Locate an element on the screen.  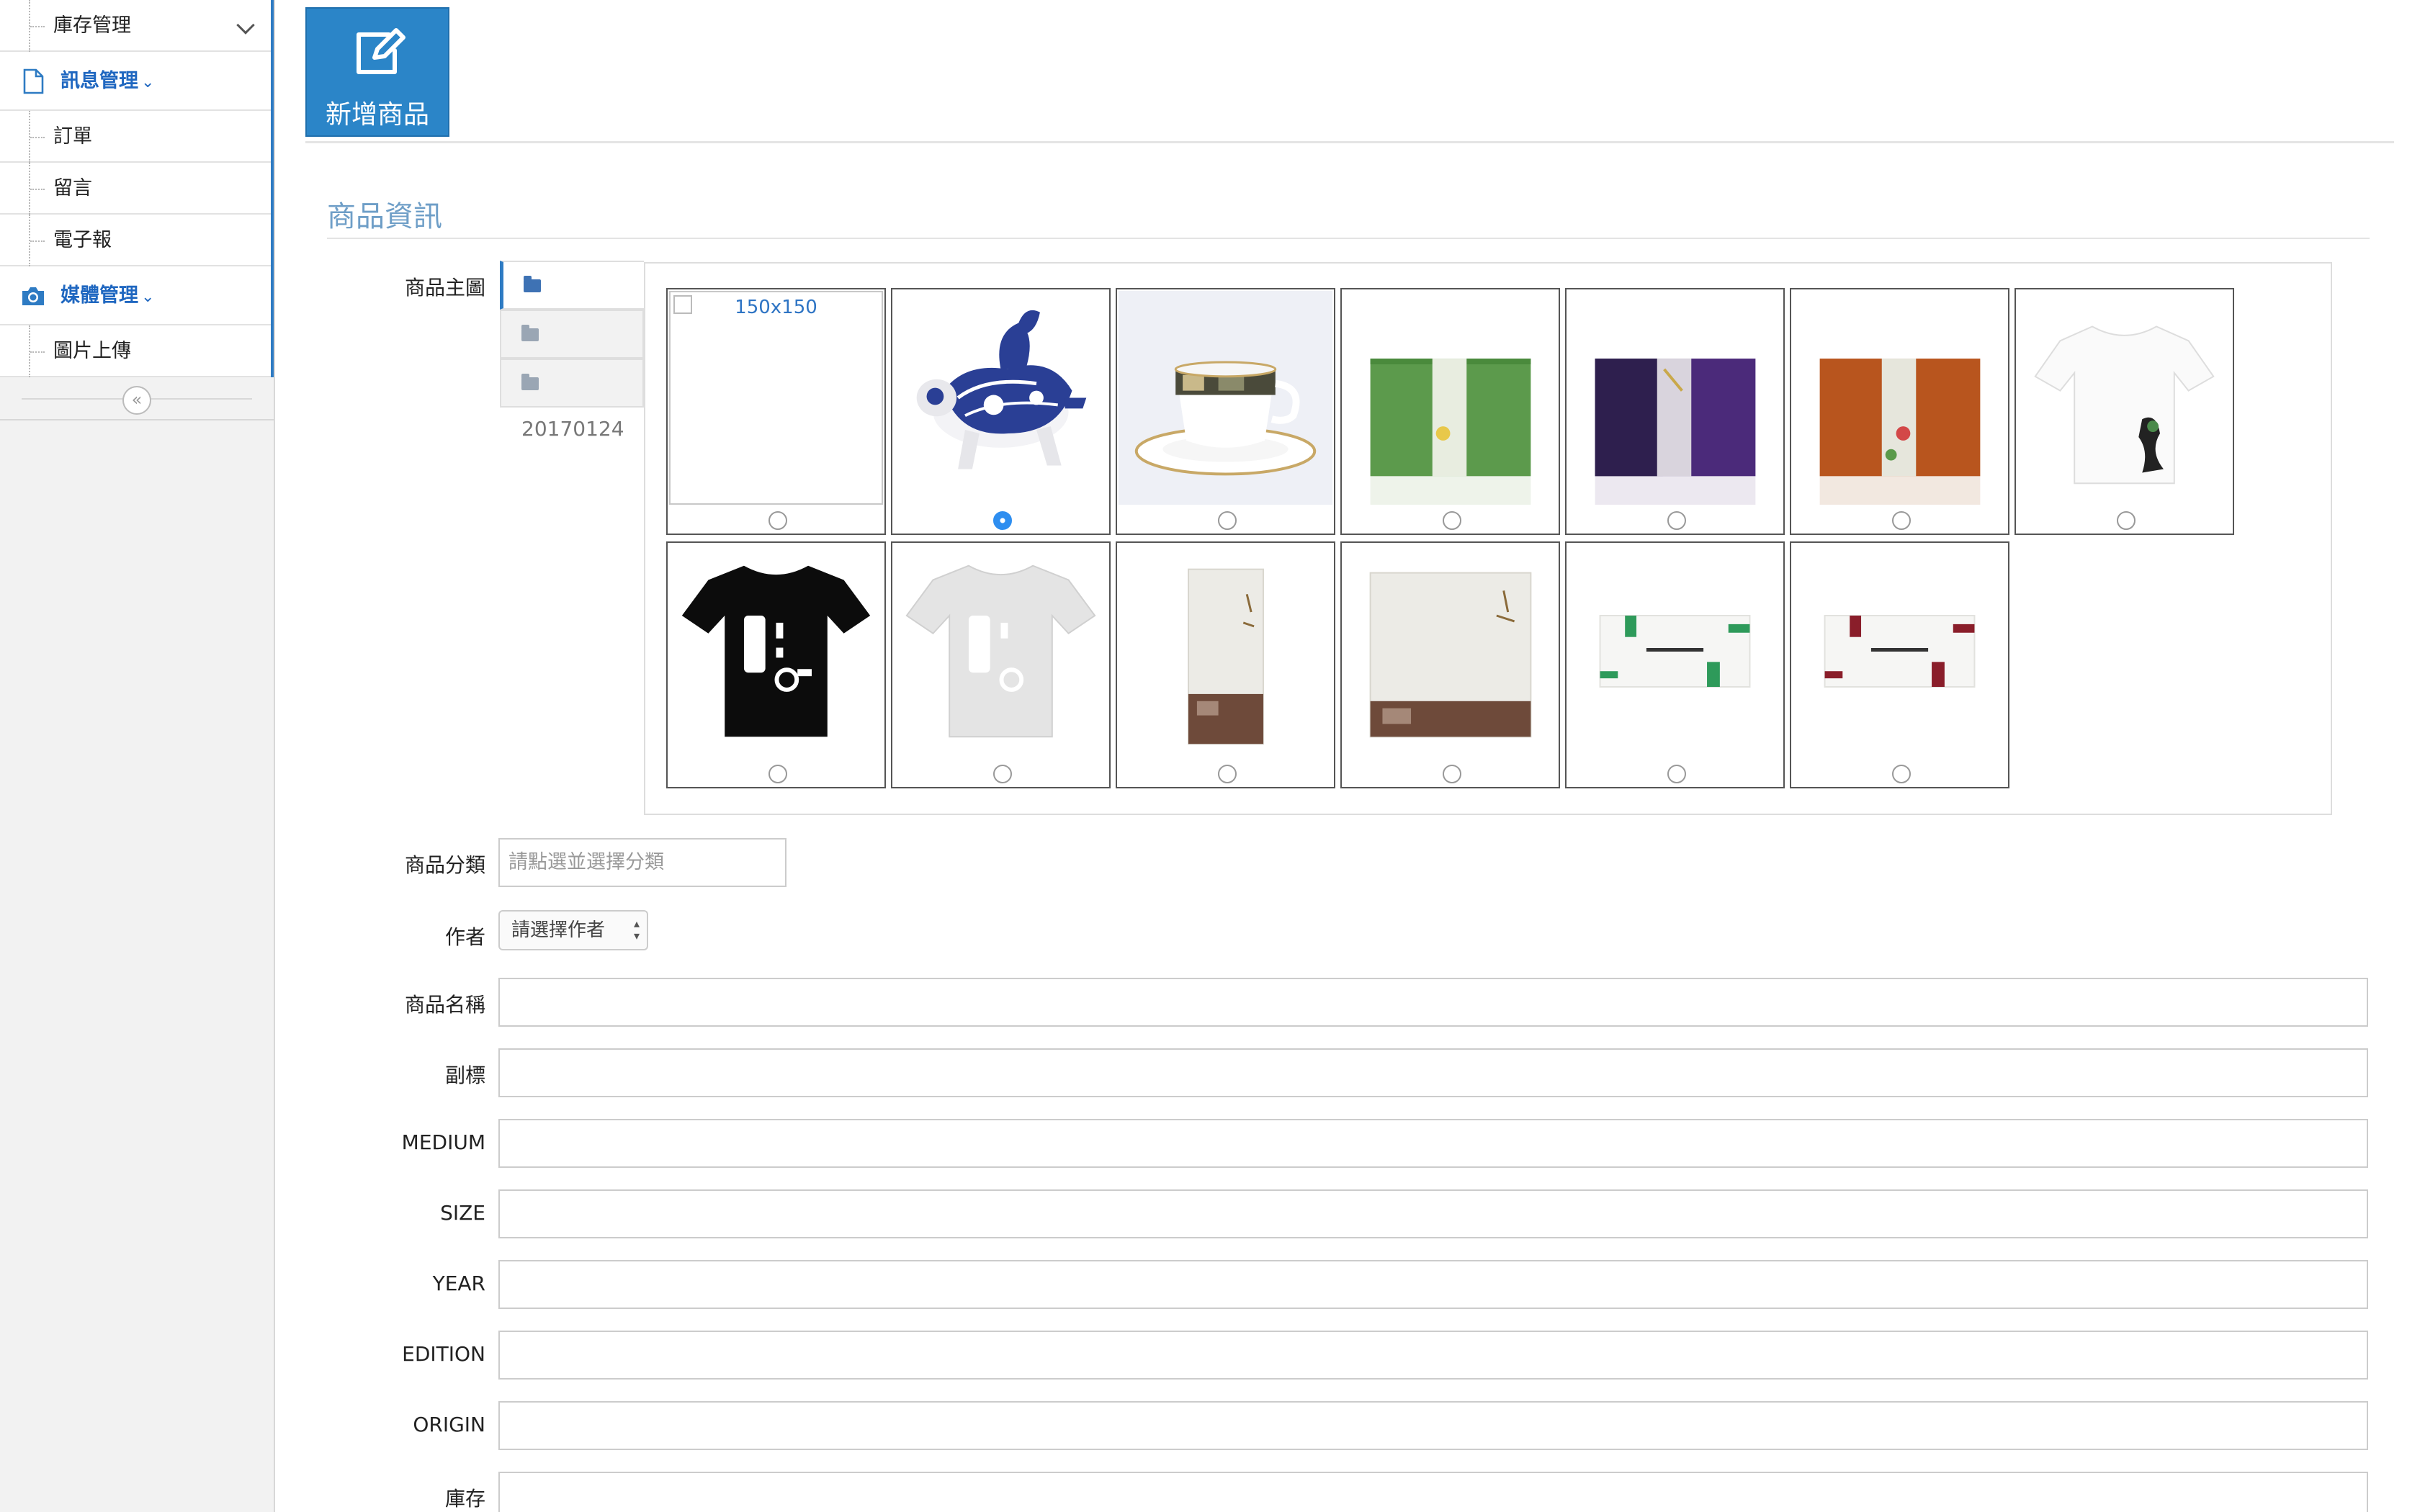
sidebar-item-label: 電子報 is located at coordinates (82, 240).